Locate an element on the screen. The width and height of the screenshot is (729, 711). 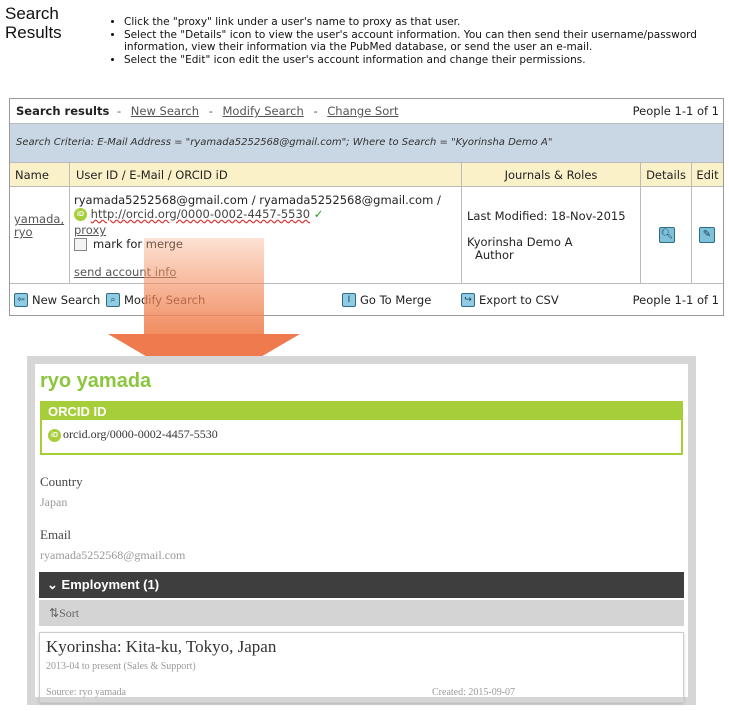
merge-checkbox is located at coordinates (80, 244).